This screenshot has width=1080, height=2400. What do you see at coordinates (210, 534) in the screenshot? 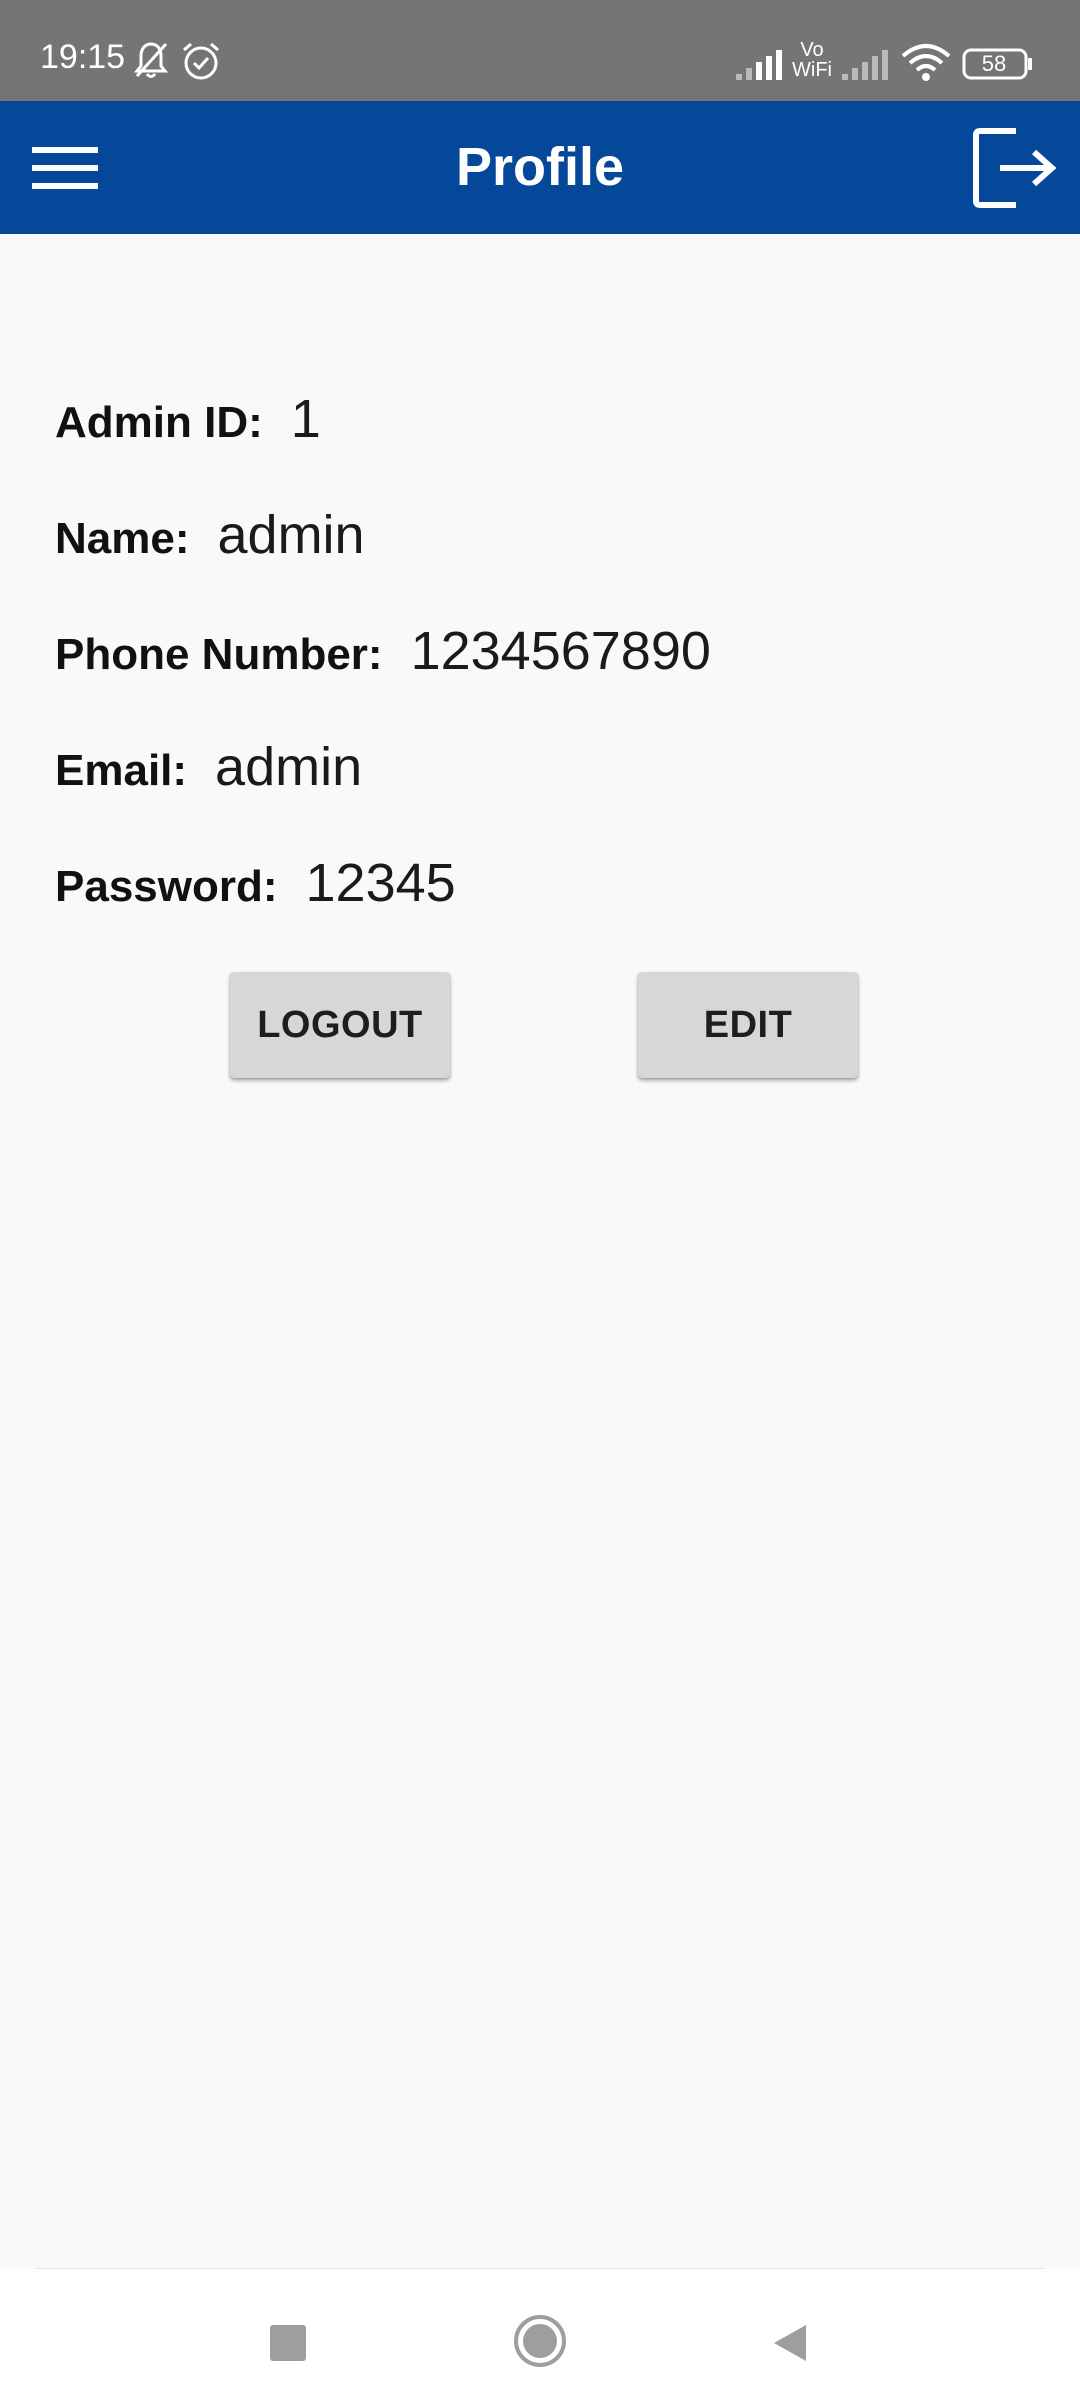
I see `name-row: Name: admin` at bounding box center [210, 534].